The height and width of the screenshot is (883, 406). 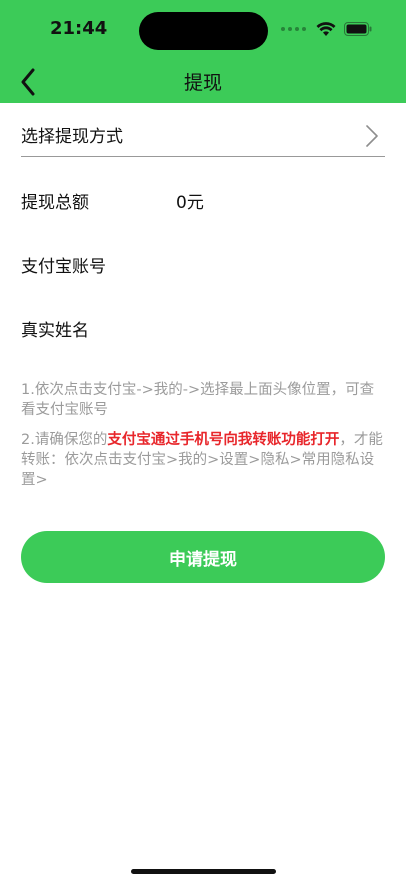 I want to click on signal-icon, so click(x=293, y=29).